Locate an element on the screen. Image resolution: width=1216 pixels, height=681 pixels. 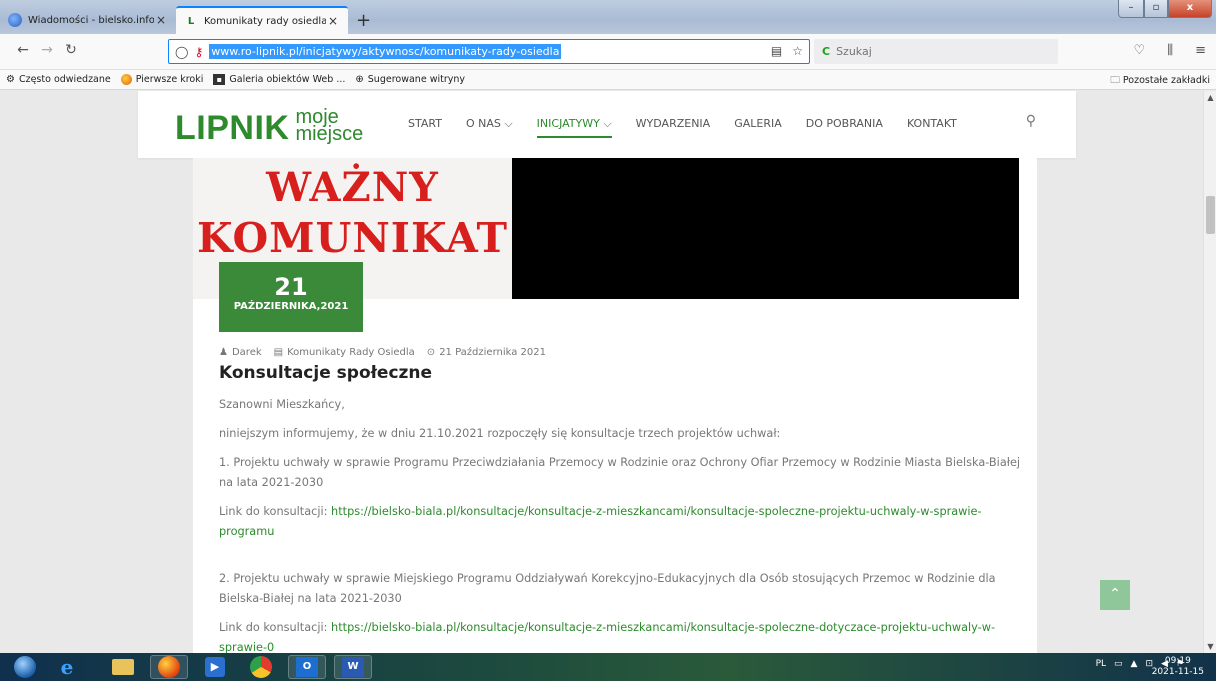
taskbar-explorer is located at coordinates (123, 667).